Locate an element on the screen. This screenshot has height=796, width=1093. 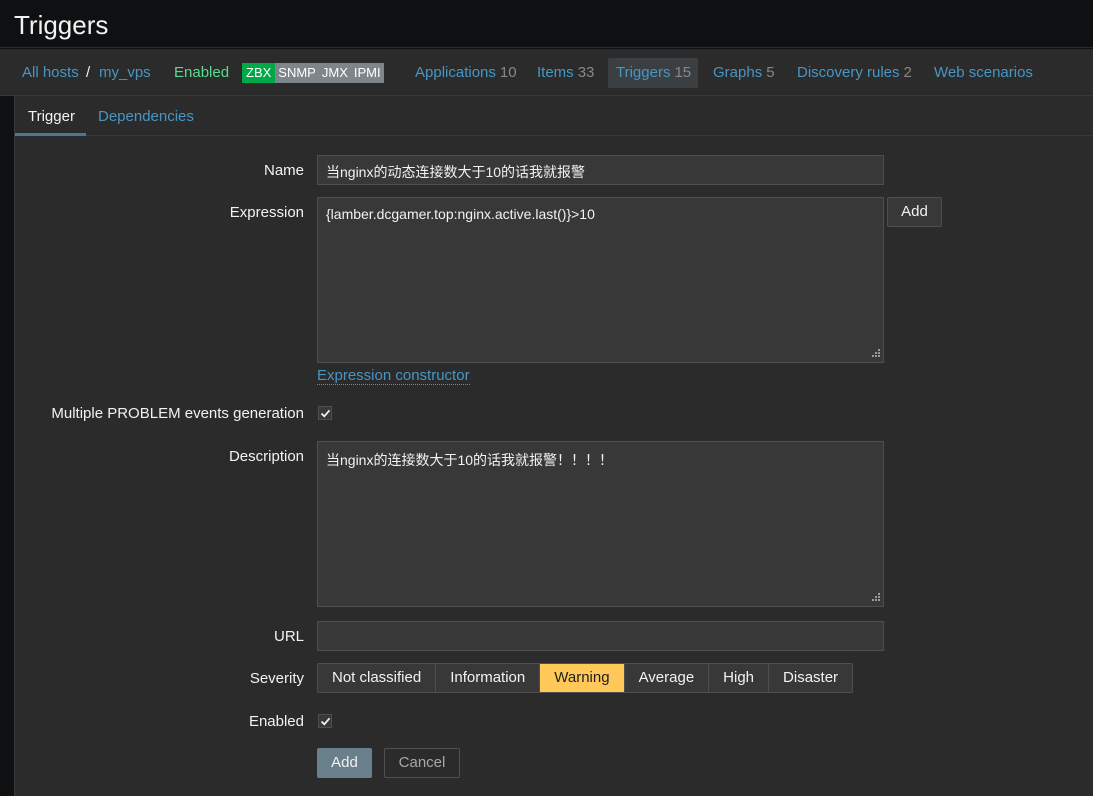
discovery-rules-link: Discovery rules 2 is located at coordinates (854, 72).